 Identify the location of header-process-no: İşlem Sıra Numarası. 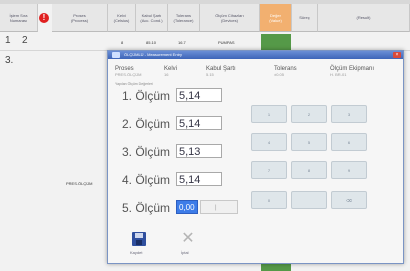
(19, 18).